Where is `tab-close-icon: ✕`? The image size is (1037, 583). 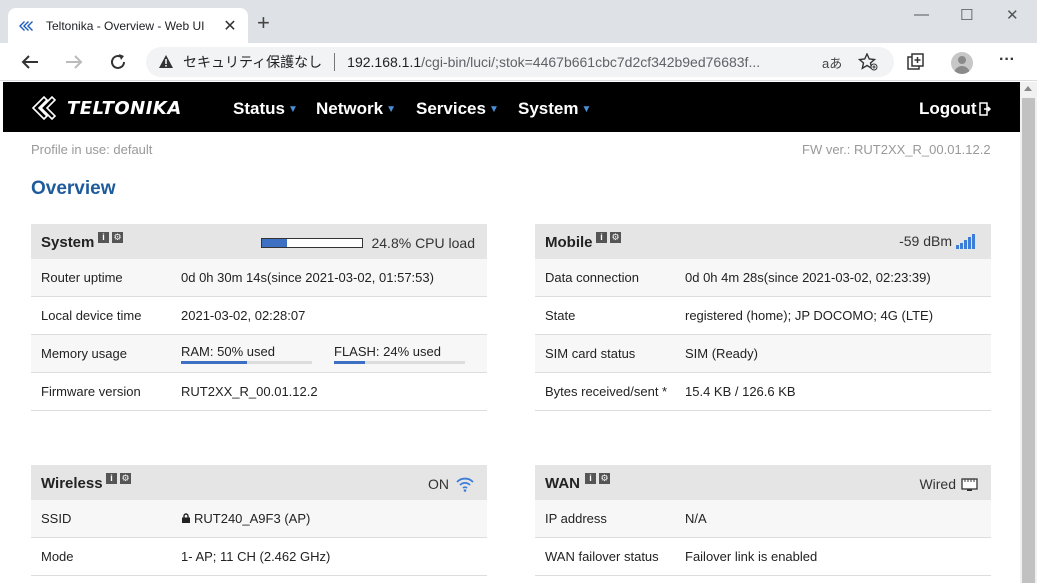 tab-close-icon: ✕ is located at coordinates (230, 26).